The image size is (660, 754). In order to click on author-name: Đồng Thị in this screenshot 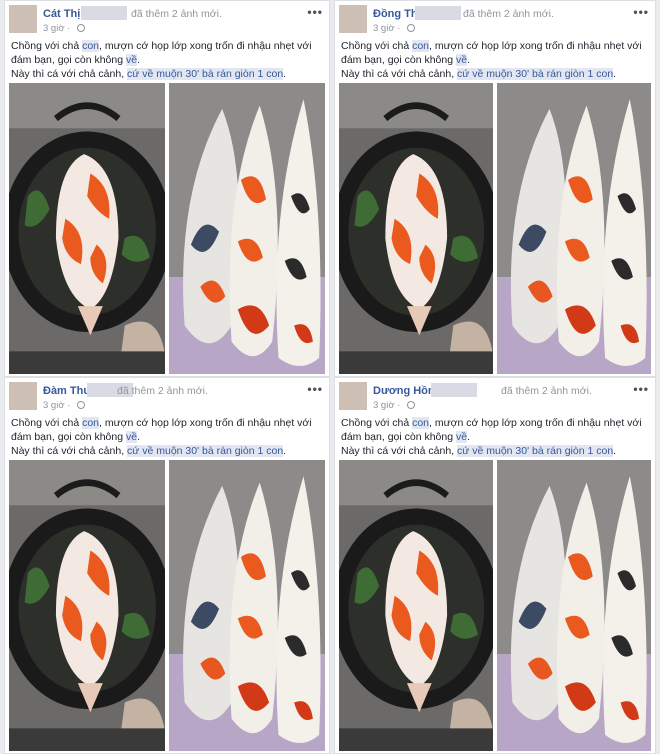, I will do `click(397, 14)`.